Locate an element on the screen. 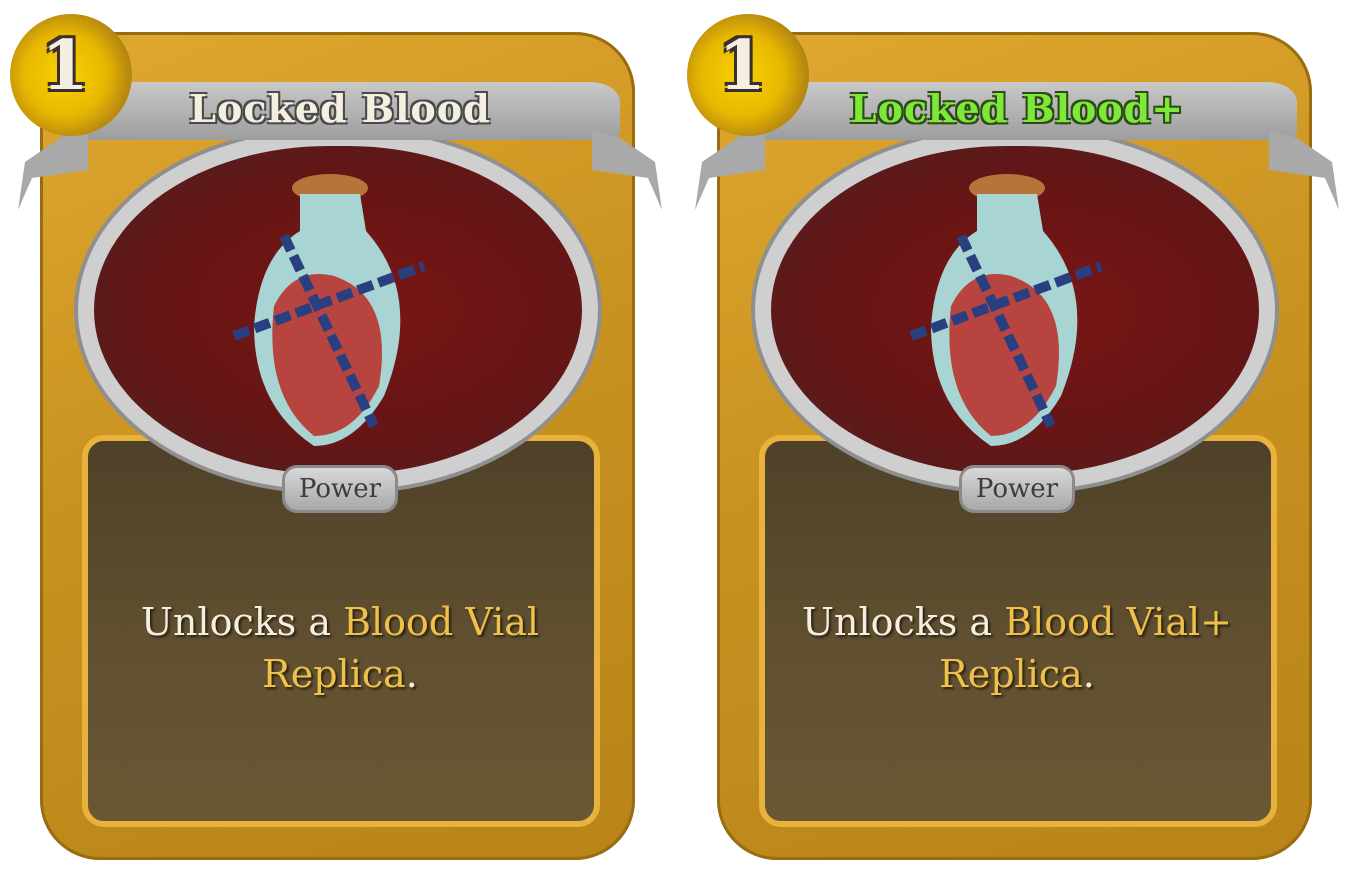  desc-keyword: Blood Vial is located at coordinates (441, 622).